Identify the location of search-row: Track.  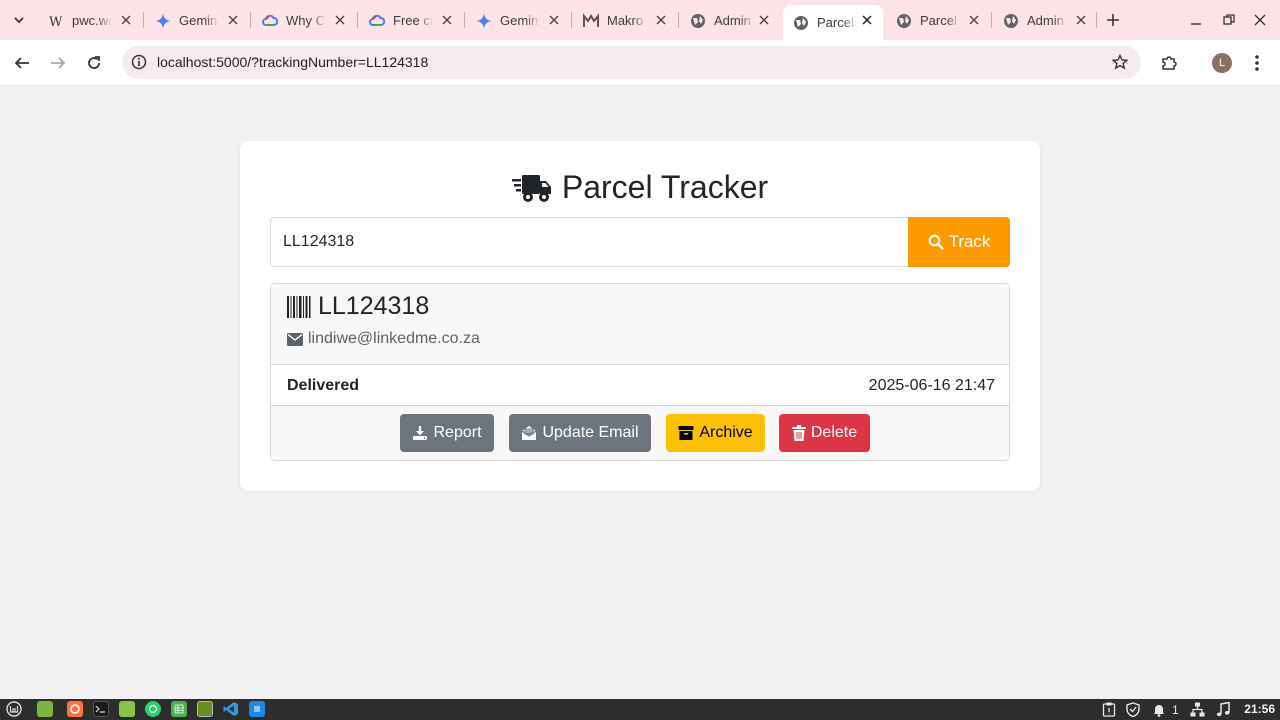
(640, 242).